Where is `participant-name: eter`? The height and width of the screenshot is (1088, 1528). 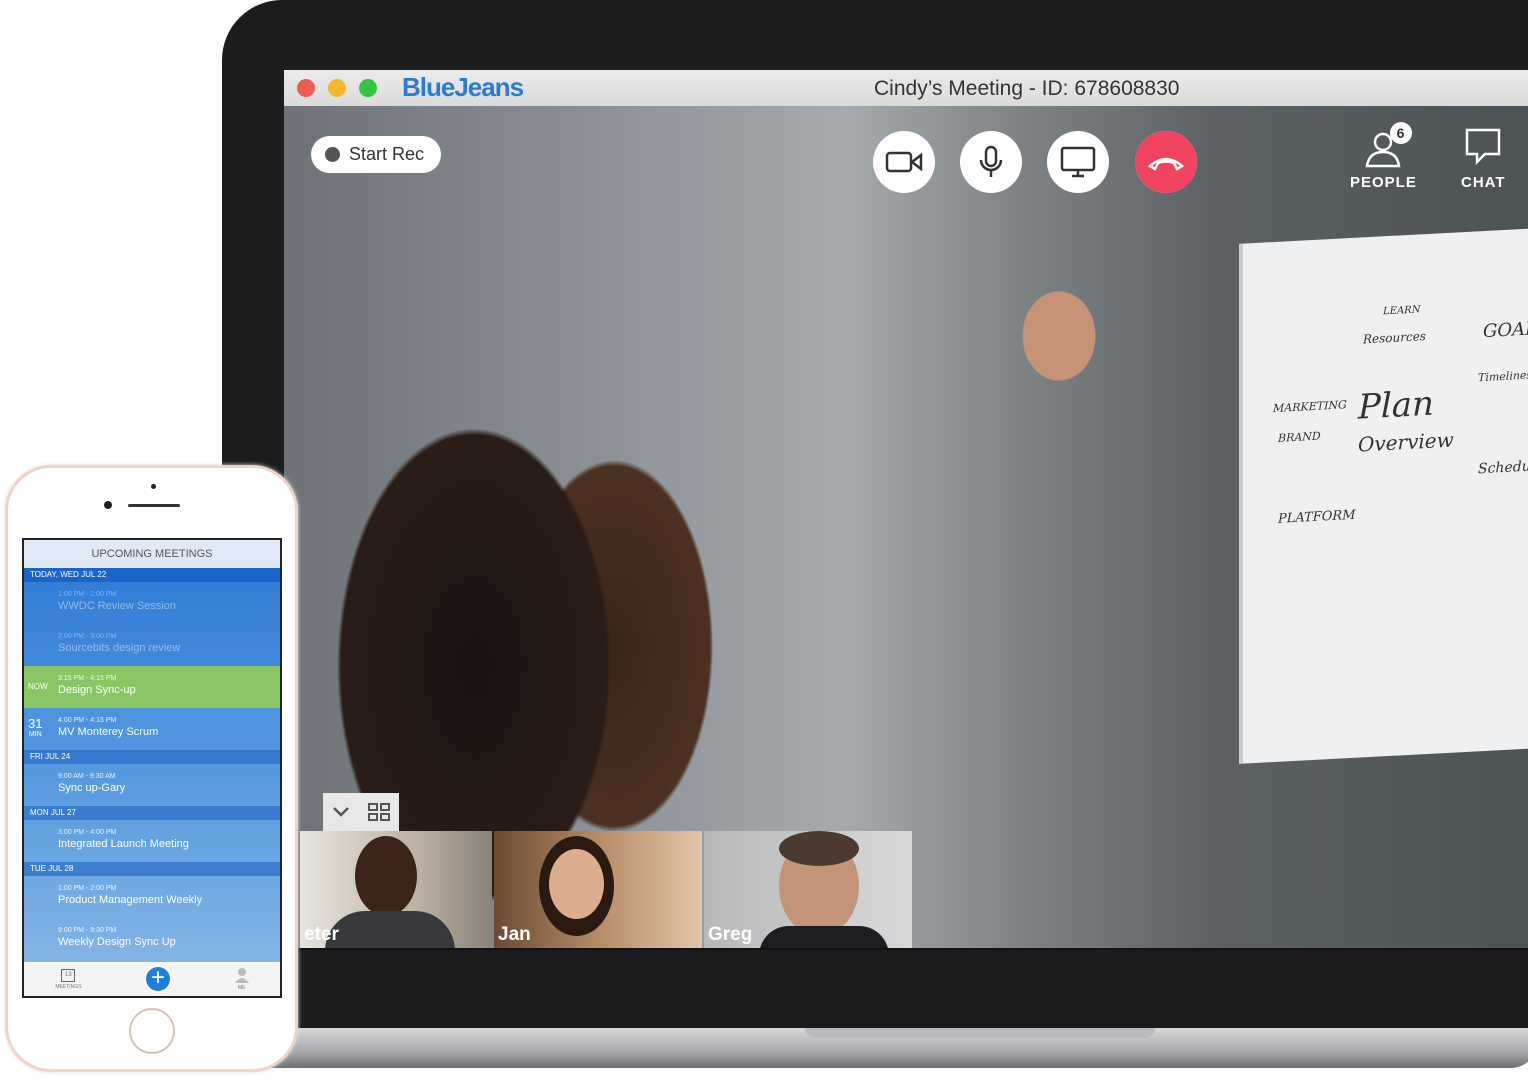
participant-name: eter is located at coordinates (321, 934).